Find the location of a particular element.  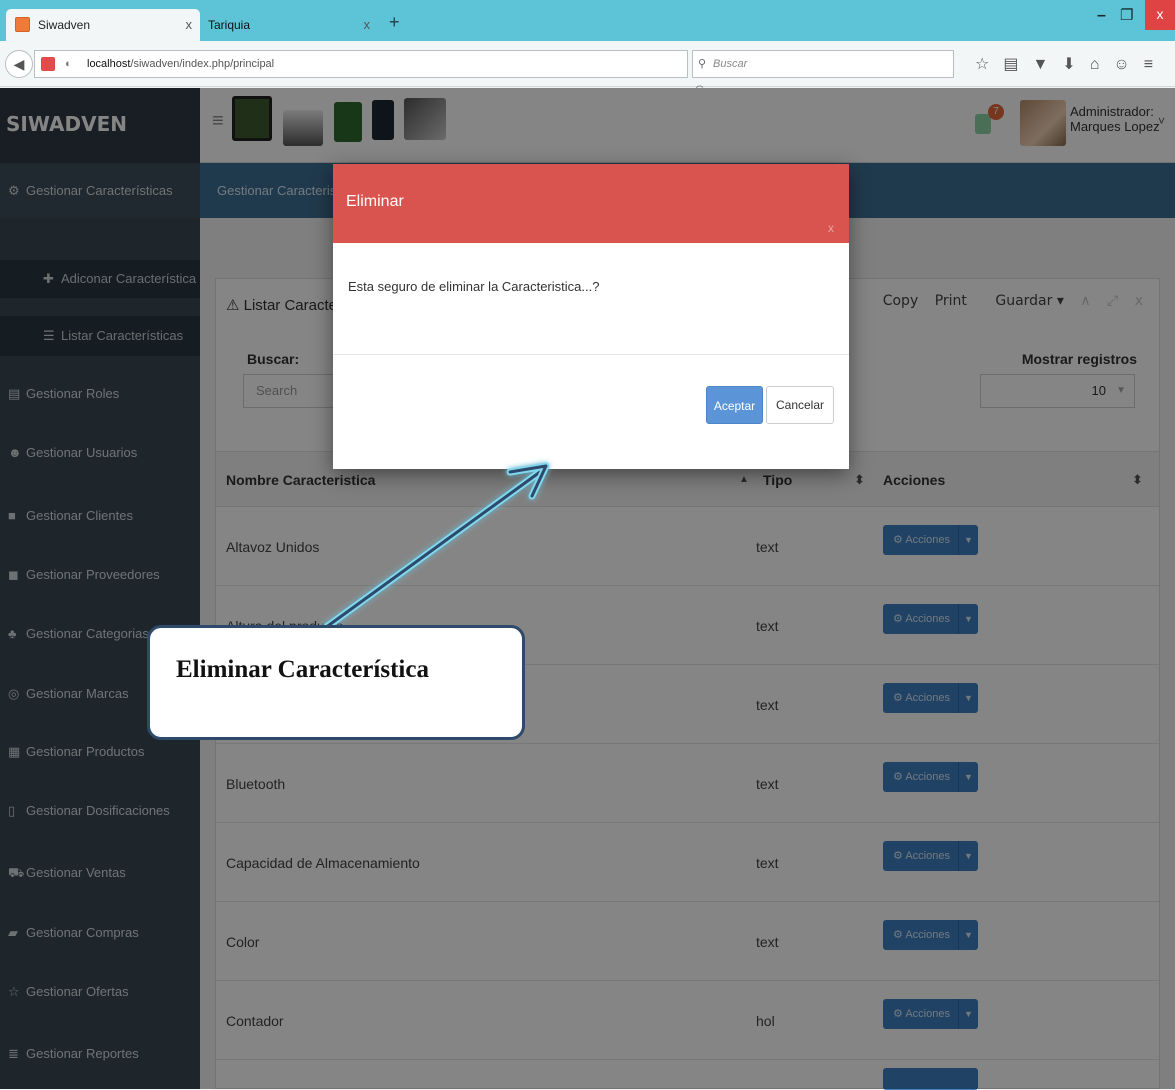

new-tab-icon: + is located at coordinates (394, 22).